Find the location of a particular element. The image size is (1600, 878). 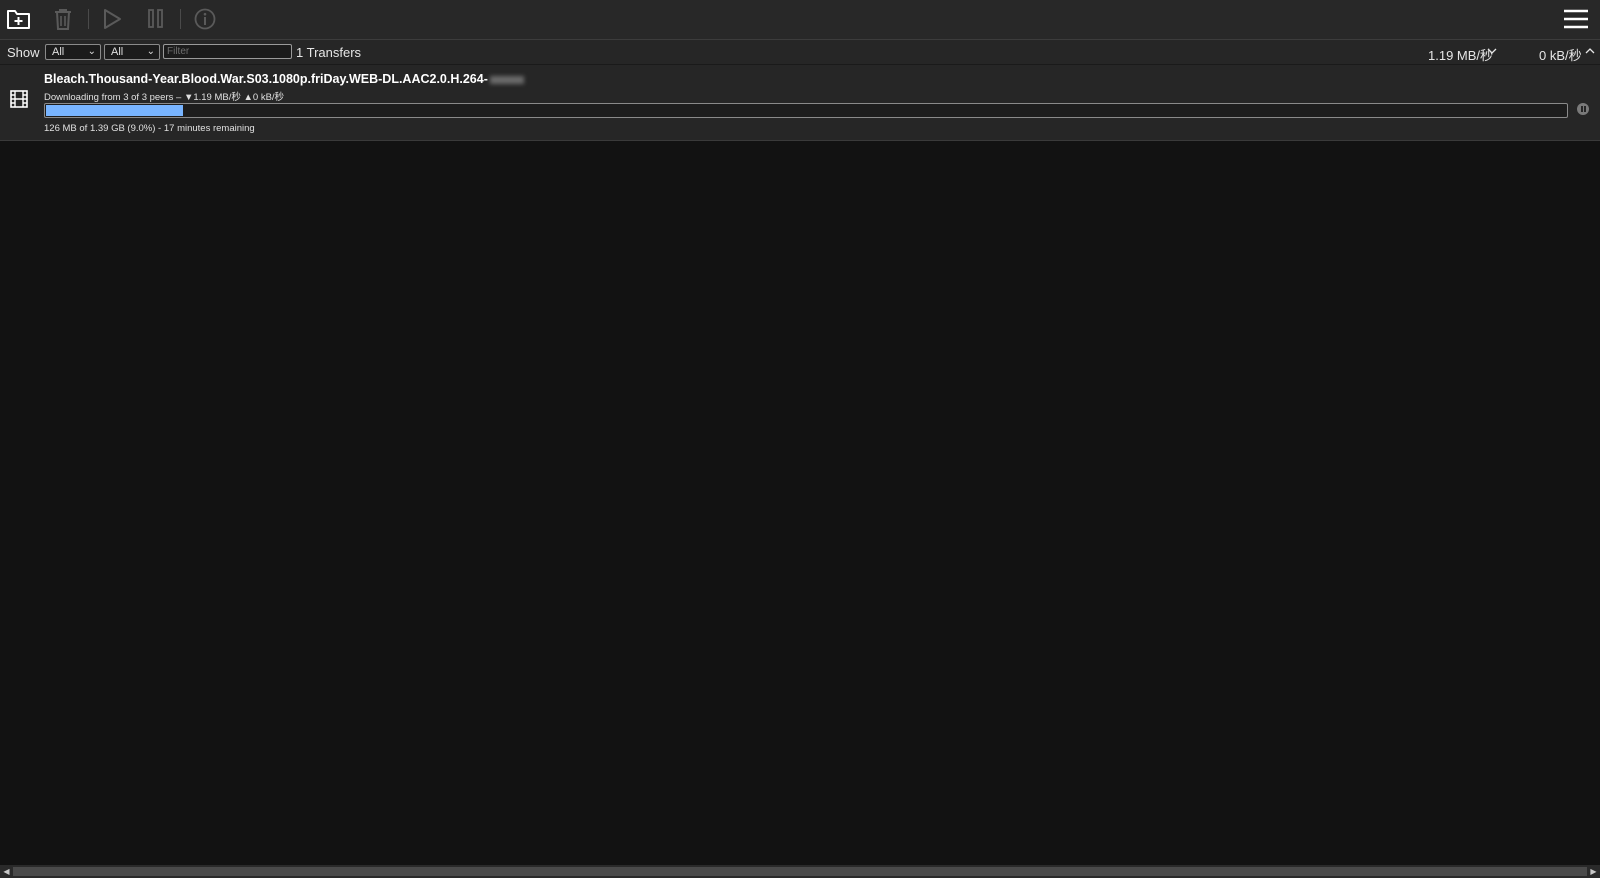

upload-speed: 0 kB/秒 is located at coordinates (1560, 55).